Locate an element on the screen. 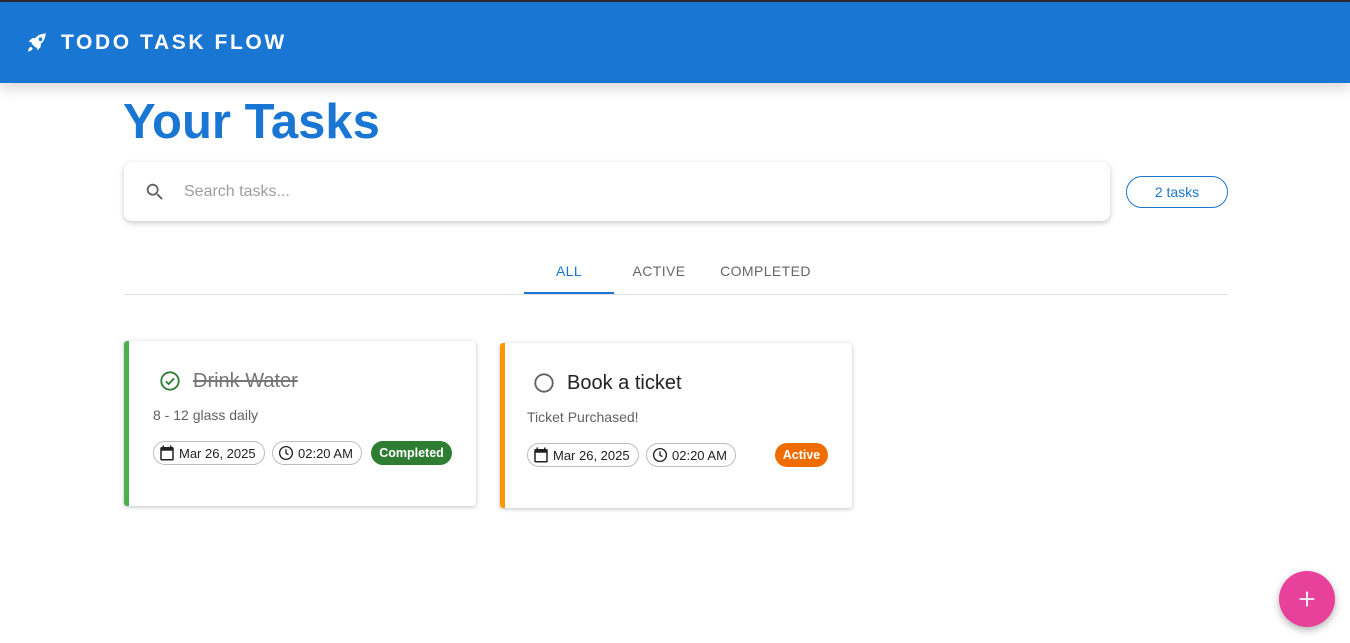 Image resolution: width=1350 pixels, height=643 pixels. filter-tabs: ALL ACTIVE COMPLETED is located at coordinates (676, 271).